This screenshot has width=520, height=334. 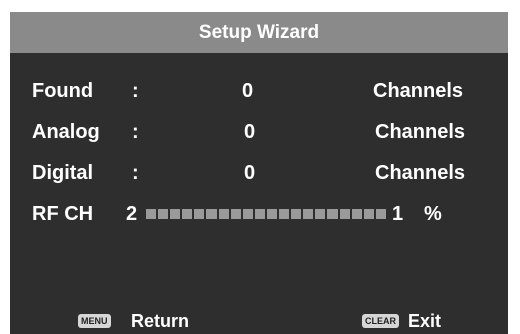 I want to click on rf-channel-start: 2, so click(x=132, y=214).